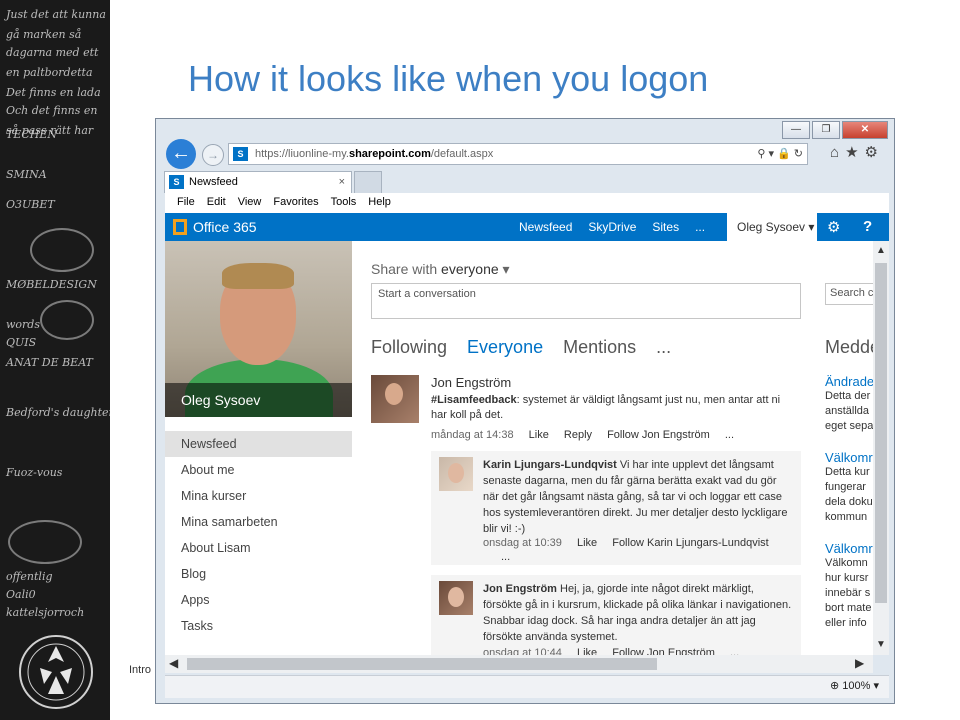 Image resolution: width=960 pixels, height=720 pixels. I want to click on zoom-level: 100%, so click(856, 686).